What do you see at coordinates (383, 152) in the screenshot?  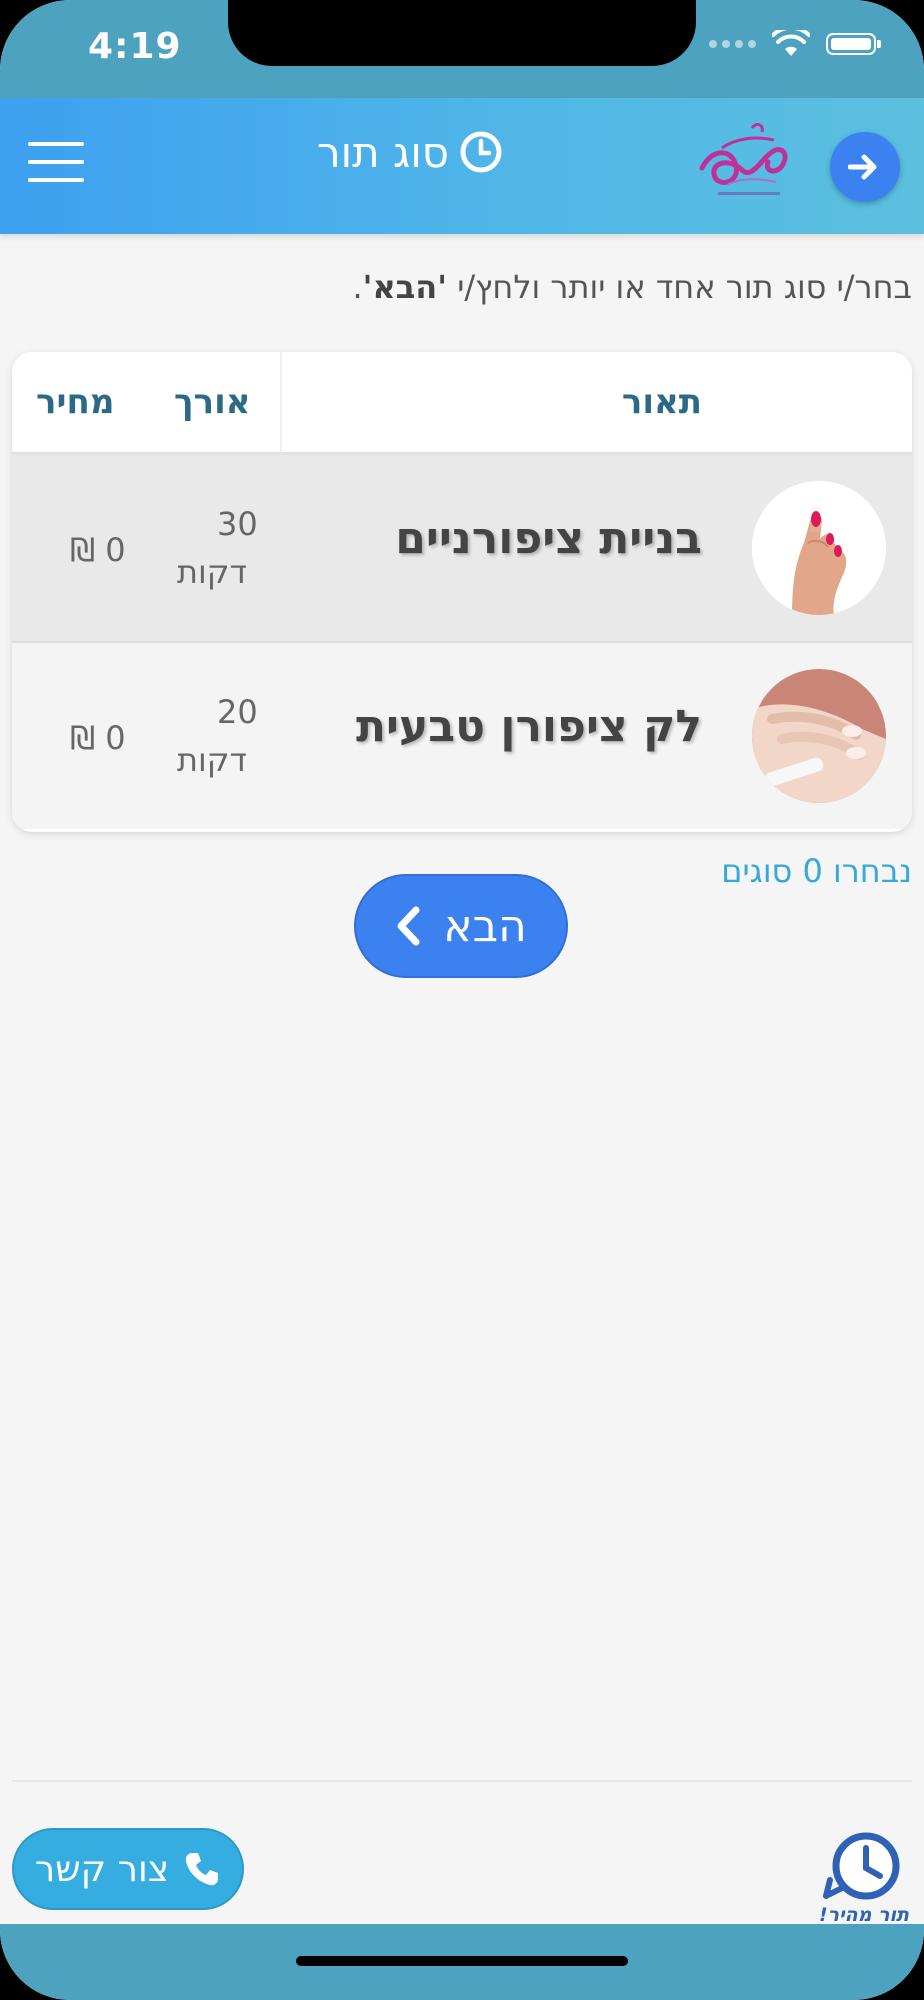 I see `page-title: סוג תור` at bounding box center [383, 152].